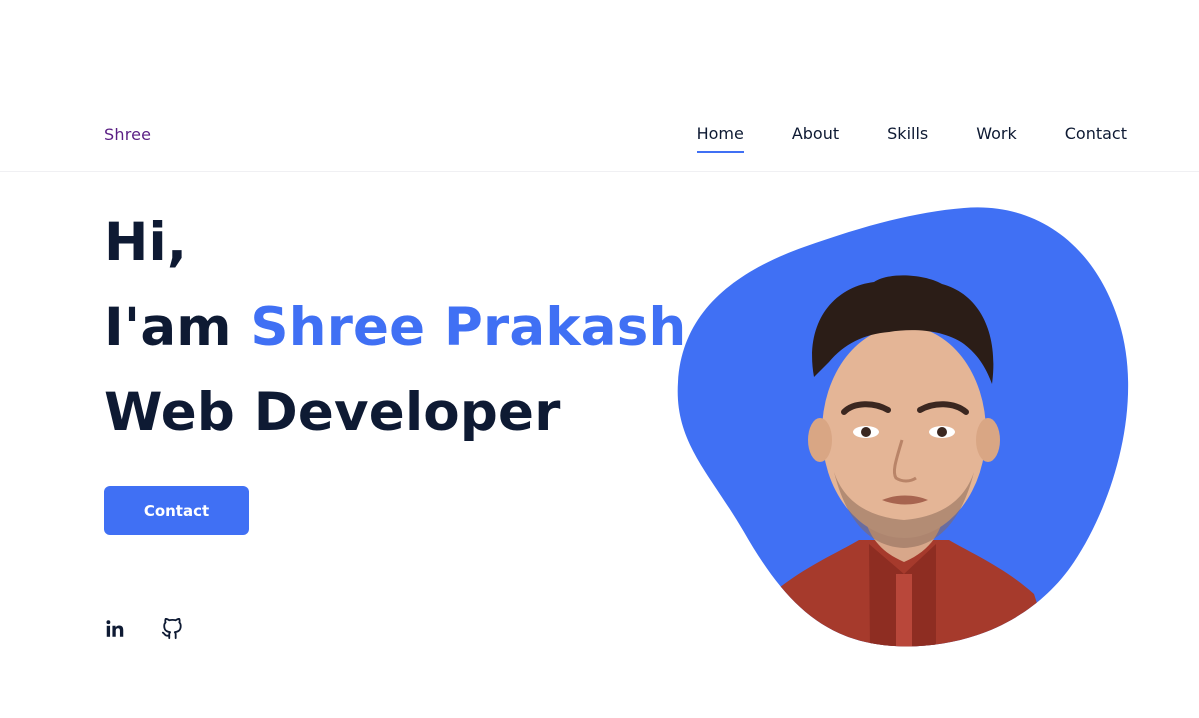 Image resolution: width=1199 pixels, height=718 pixels. I want to click on nav-link-about: About, so click(815, 138).